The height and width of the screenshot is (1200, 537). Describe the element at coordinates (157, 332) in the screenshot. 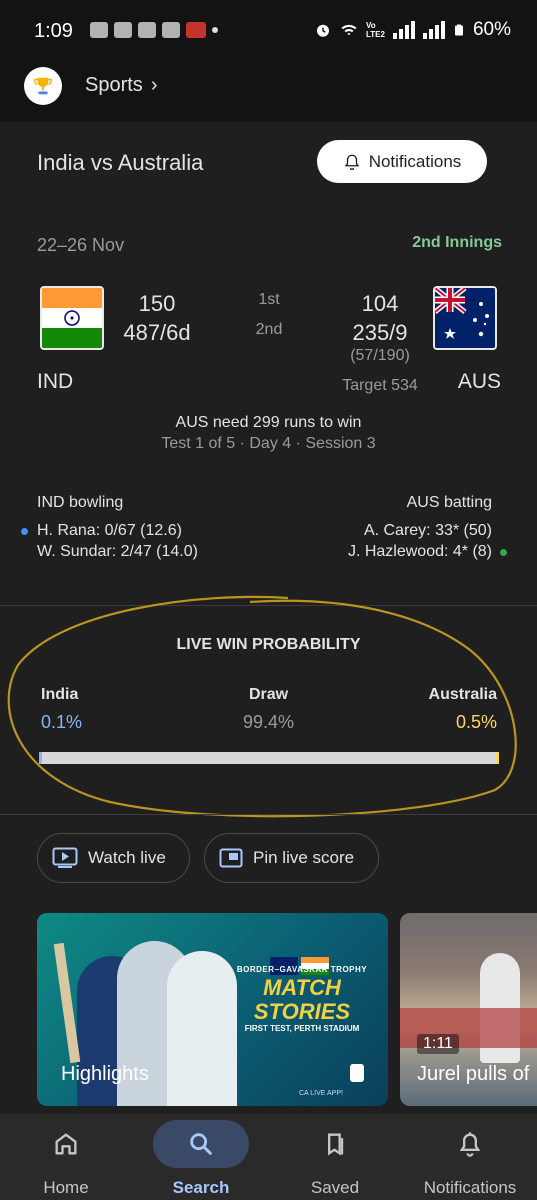

I see `india-score-2nd: 487/6d` at that location.